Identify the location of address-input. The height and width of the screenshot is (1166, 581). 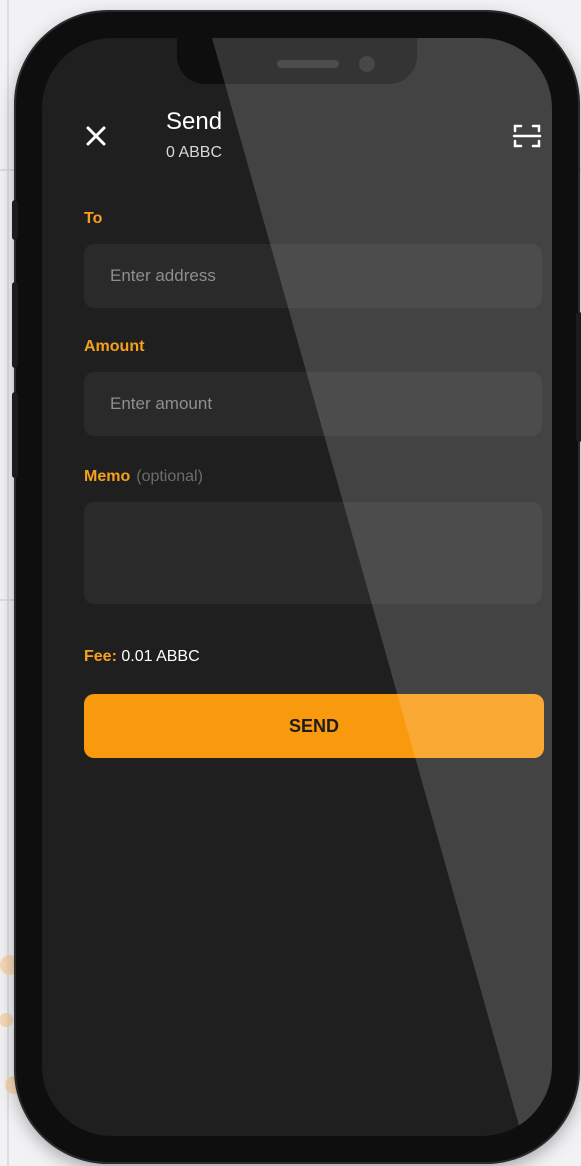
(313, 276).